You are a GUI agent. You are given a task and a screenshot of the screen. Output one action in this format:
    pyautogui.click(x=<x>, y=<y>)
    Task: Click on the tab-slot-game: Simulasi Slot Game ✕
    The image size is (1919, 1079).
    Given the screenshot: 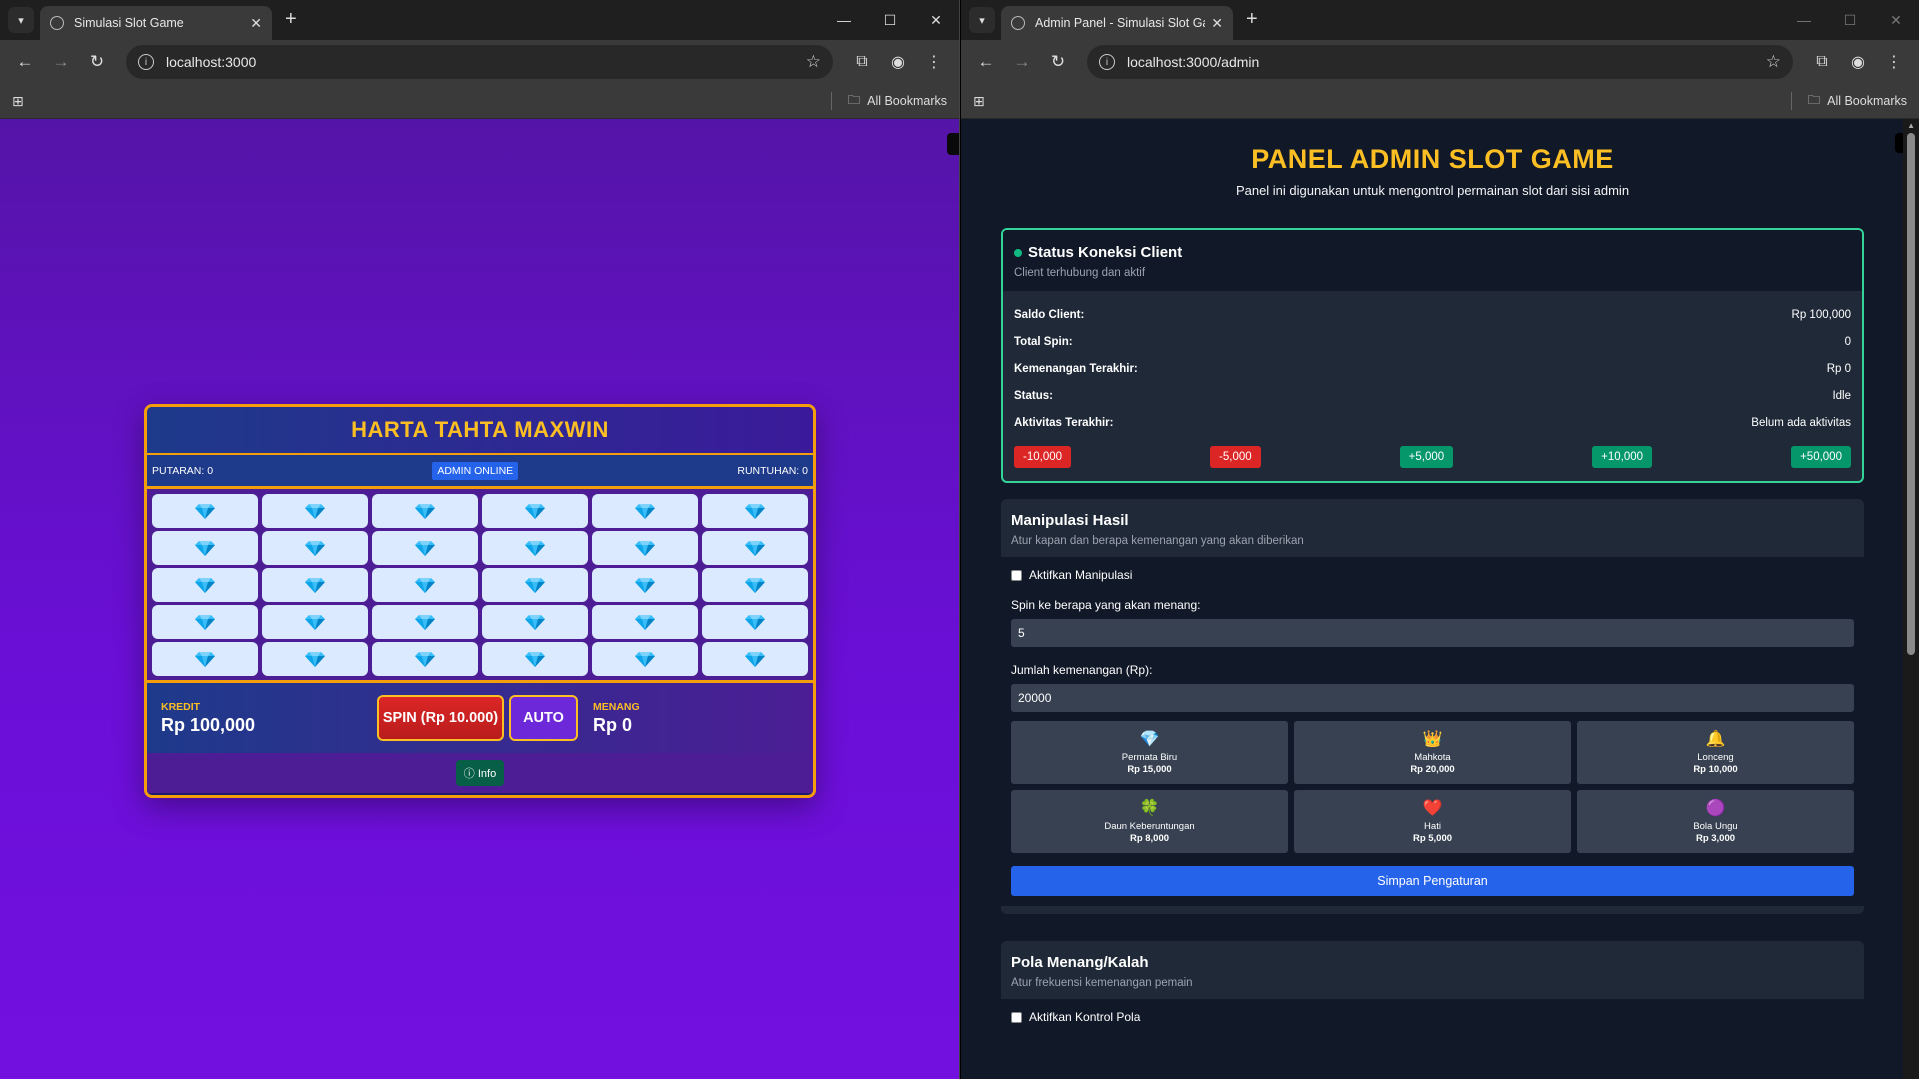 What is the action you would take?
    pyautogui.click(x=156, y=23)
    